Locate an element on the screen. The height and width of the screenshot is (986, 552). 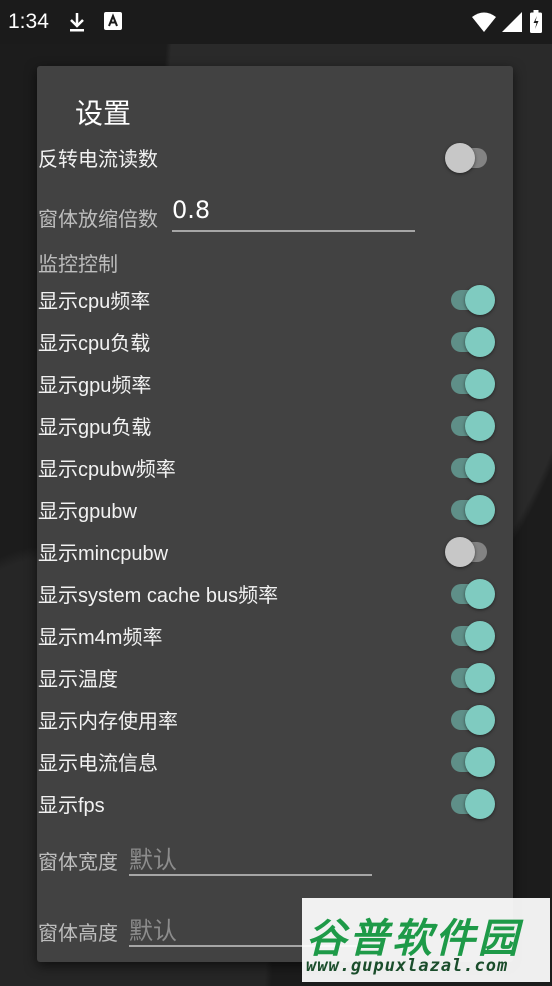
toggle-label: 显示m4m频率 is located at coordinates (100, 638).